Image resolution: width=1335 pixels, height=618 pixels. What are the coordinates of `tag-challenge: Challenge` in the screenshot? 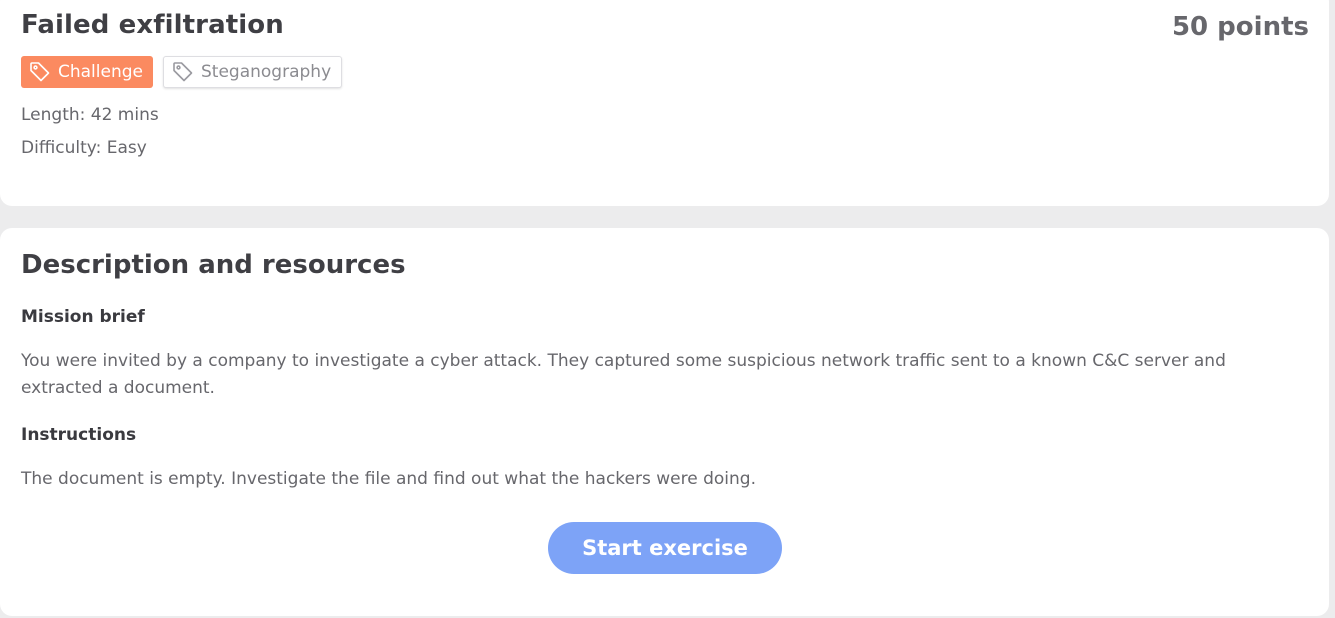 It's located at (87, 72).